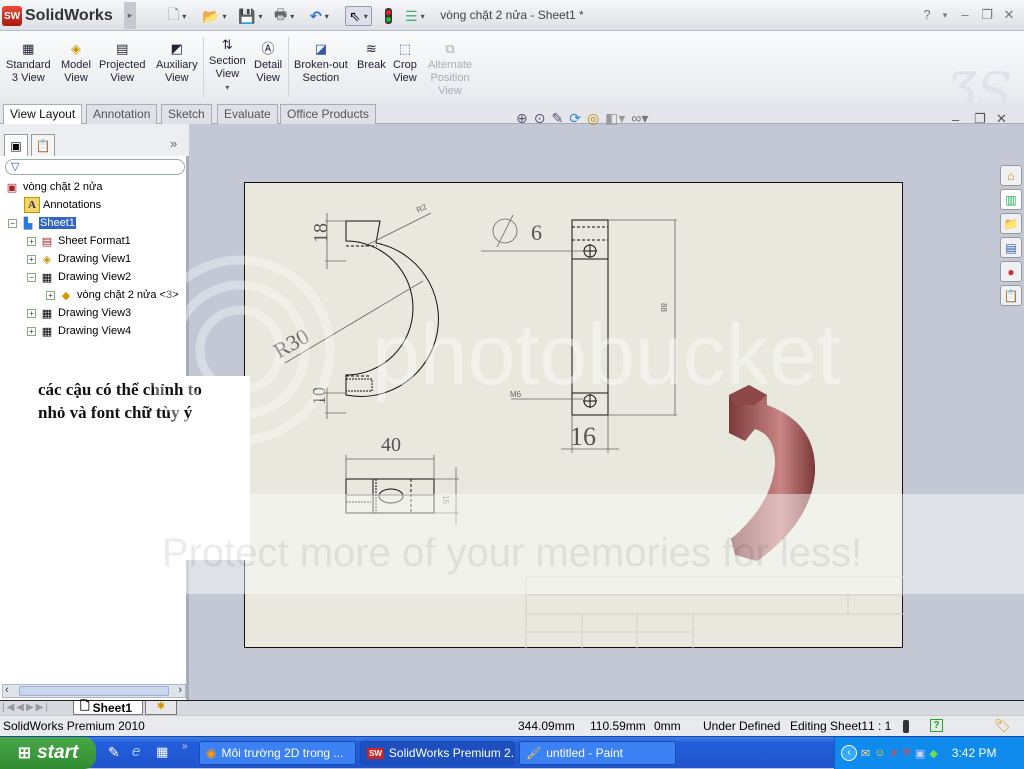 This screenshot has width=1024, height=769. What do you see at coordinates (185, 746) in the screenshot?
I see `more-quick-launch-icon: »` at bounding box center [185, 746].